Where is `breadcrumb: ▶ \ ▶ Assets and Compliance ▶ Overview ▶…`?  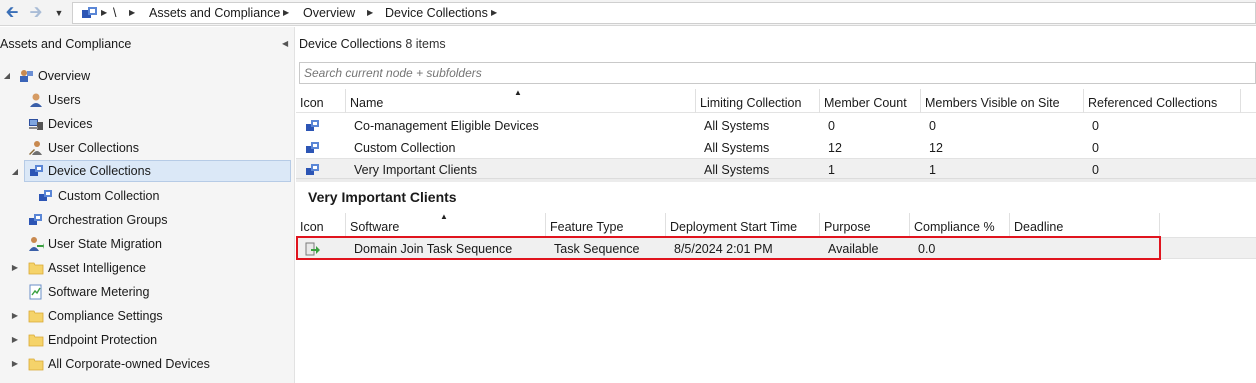 breadcrumb: ▶ \ ▶ Assets and Compliance ▶ Overview ▶… is located at coordinates (664, 13).